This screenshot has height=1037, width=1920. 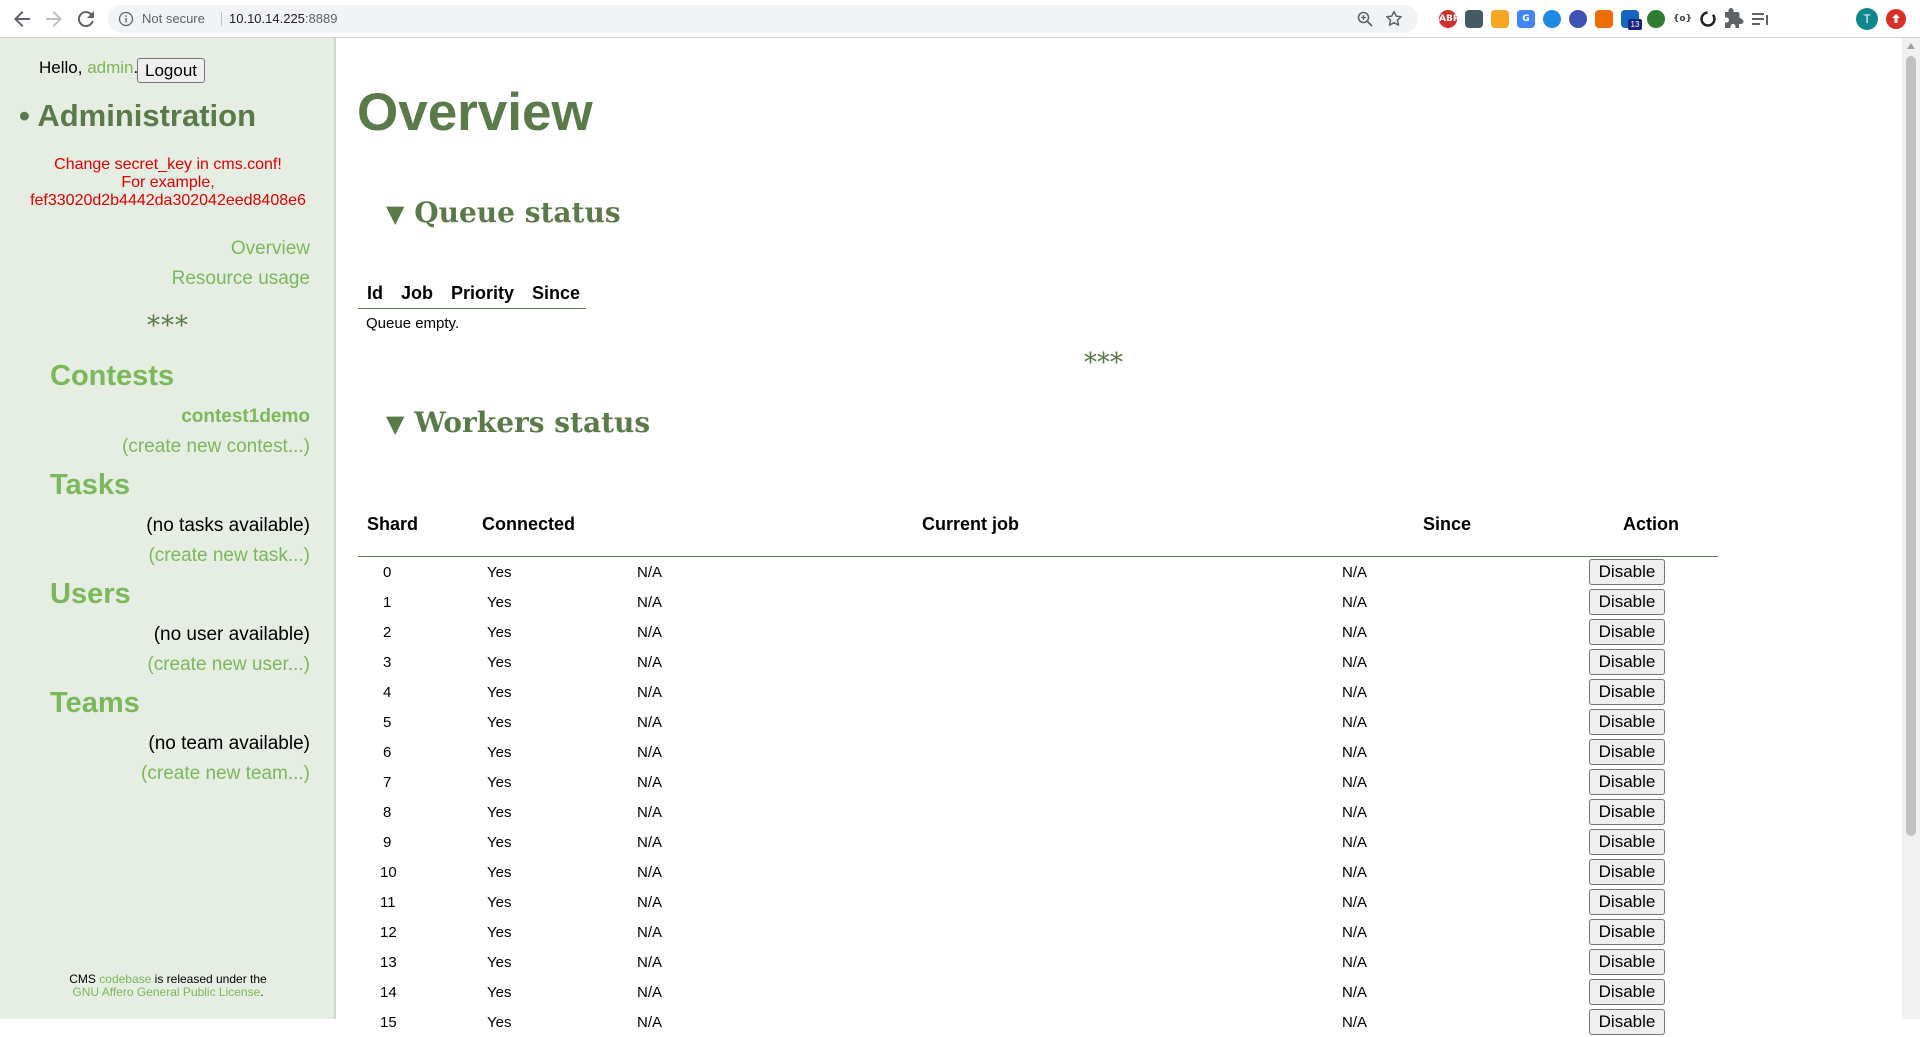 What do you see at coordinates (321, 18) in the screenshot?
I see `url-port: :8889` at bounding box center [321, 18].